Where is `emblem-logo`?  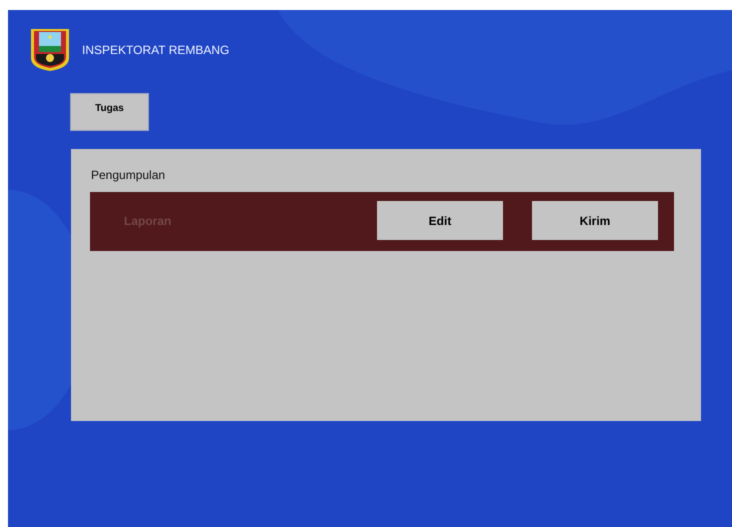
emblem-logo is located at coordinates (50, 50).